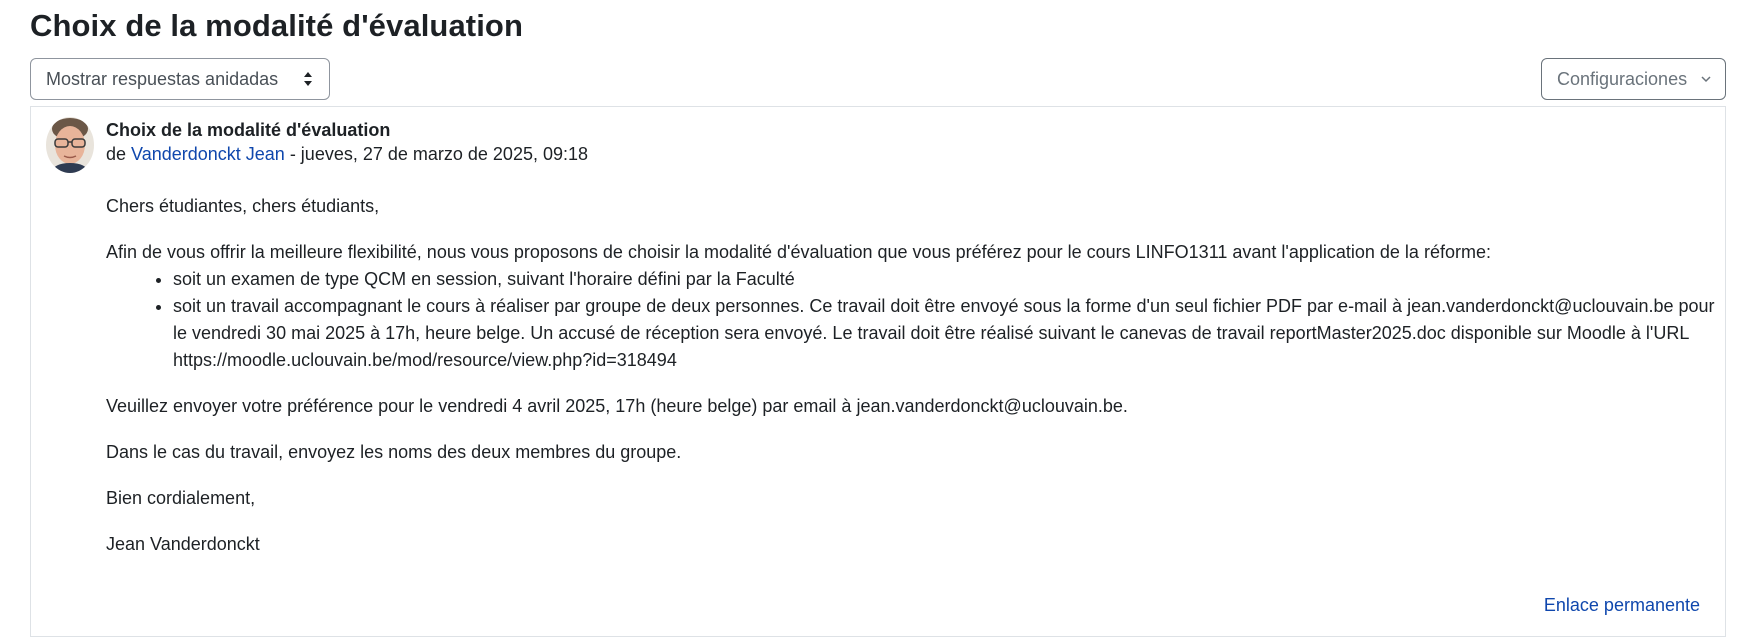 The width and height of the screenshot is (1756, 643). I want to click on avatar, so click(70, 145).